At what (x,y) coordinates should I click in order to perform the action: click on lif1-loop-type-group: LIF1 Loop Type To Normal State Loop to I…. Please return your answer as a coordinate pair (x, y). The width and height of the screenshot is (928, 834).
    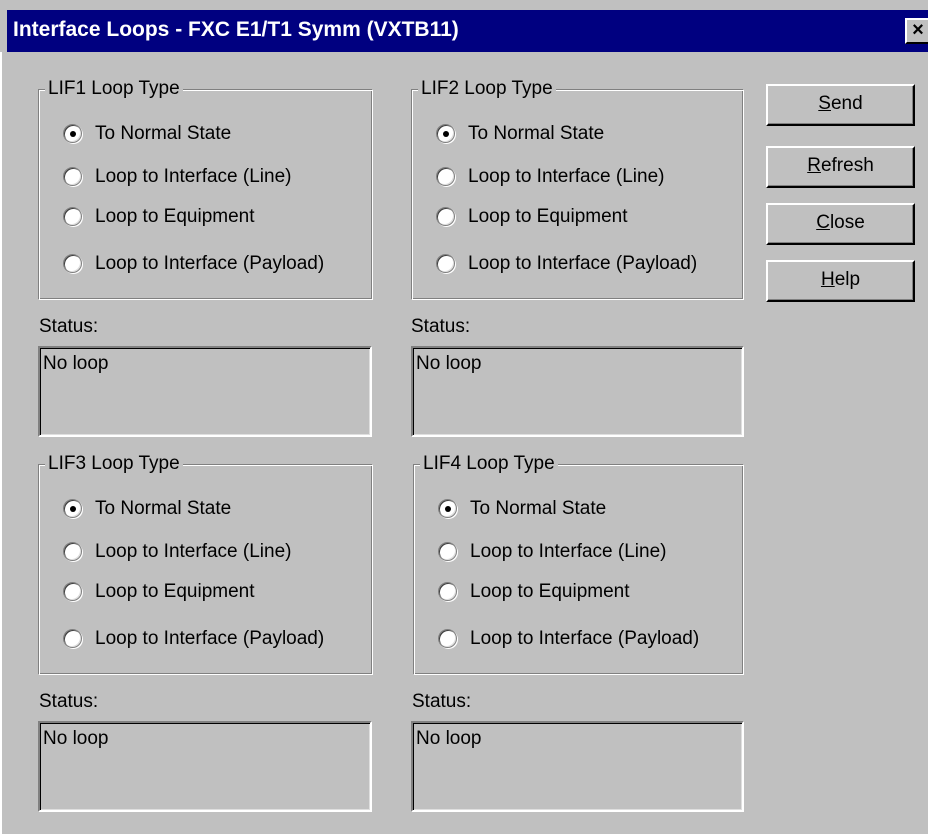
    Looking at the image, I should click on (205, 188).